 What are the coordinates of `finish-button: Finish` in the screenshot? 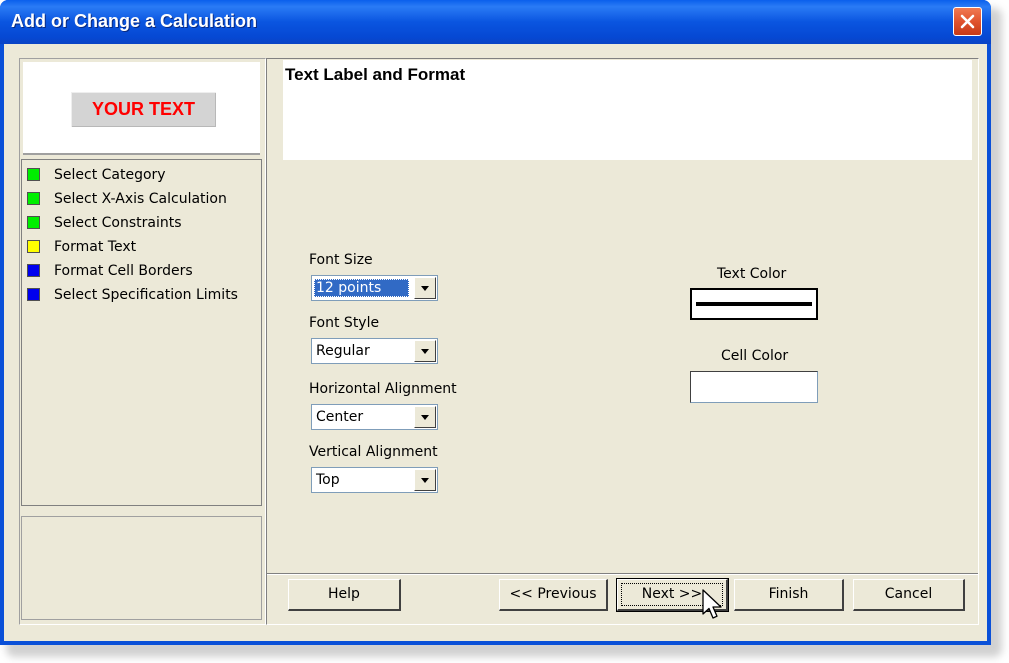 It's located at (789, 595).